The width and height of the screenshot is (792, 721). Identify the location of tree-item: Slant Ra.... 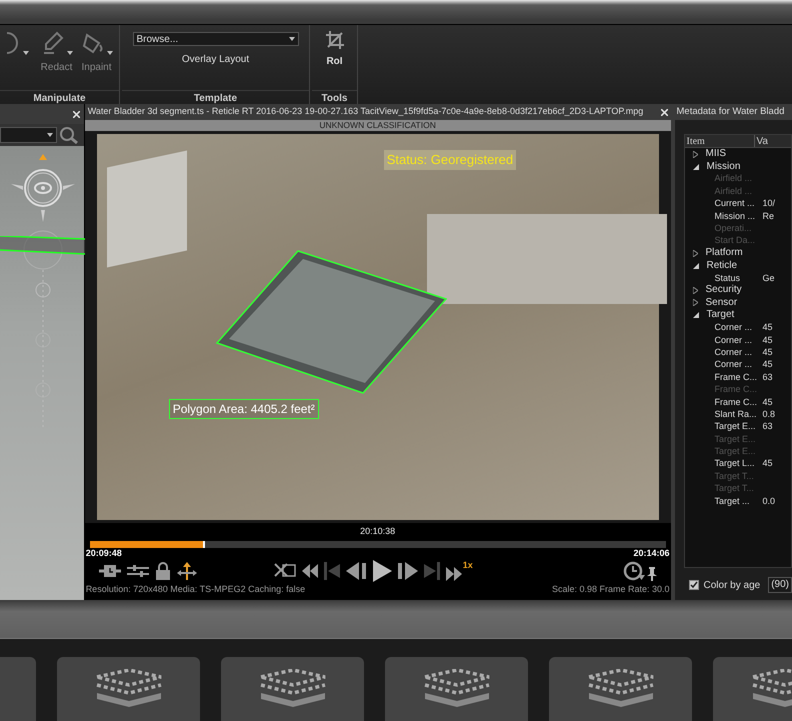
(737, 414).